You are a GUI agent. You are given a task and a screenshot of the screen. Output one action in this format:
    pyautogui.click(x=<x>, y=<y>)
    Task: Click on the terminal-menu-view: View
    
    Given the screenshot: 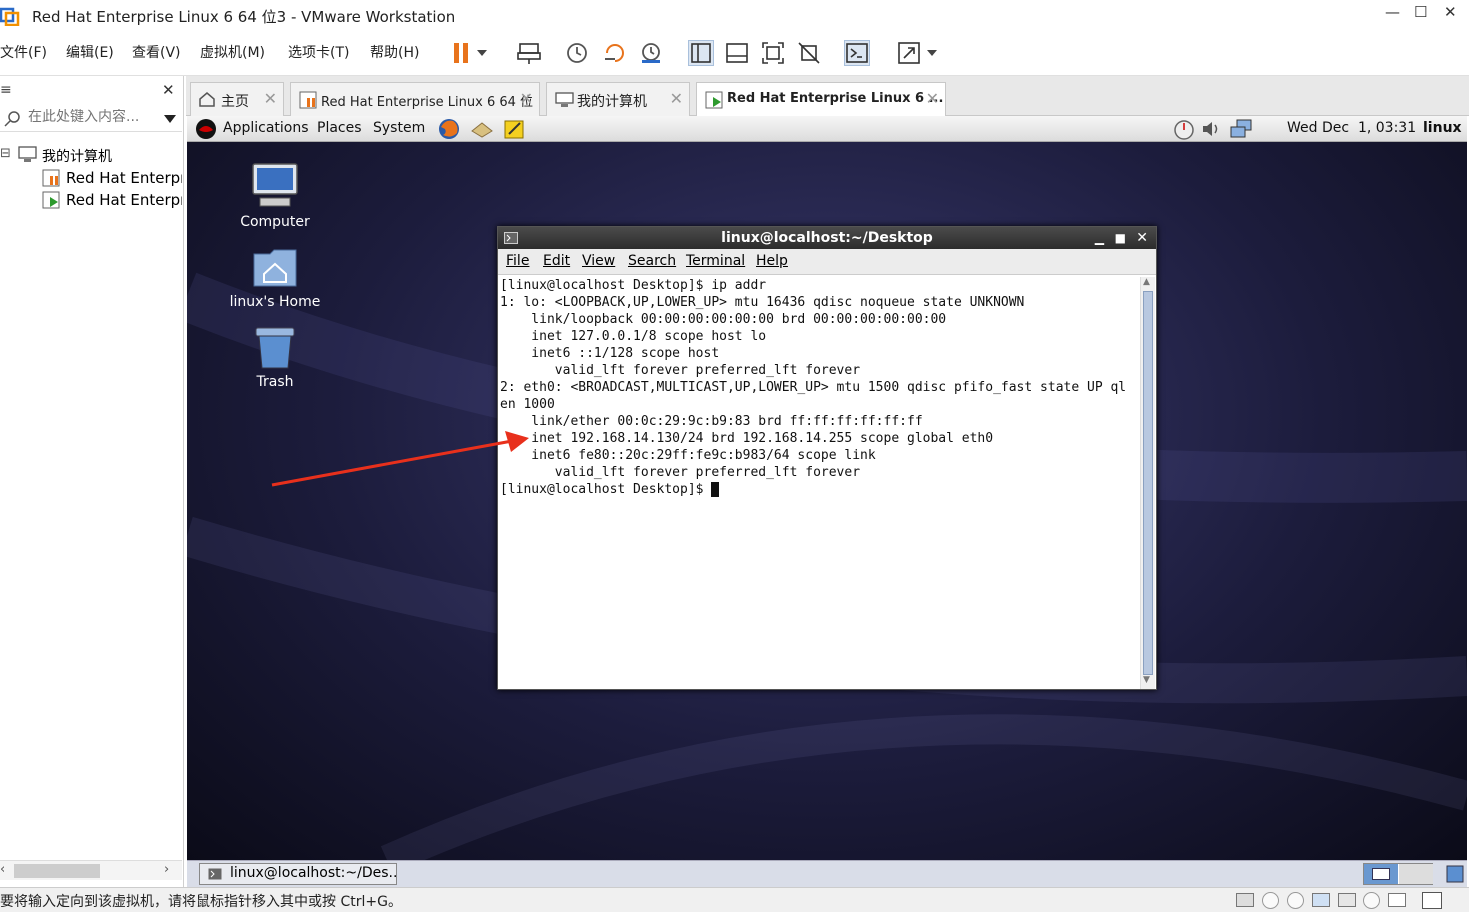 What is the action you would take?
    pyautogui.click(x=598, y=261)
    